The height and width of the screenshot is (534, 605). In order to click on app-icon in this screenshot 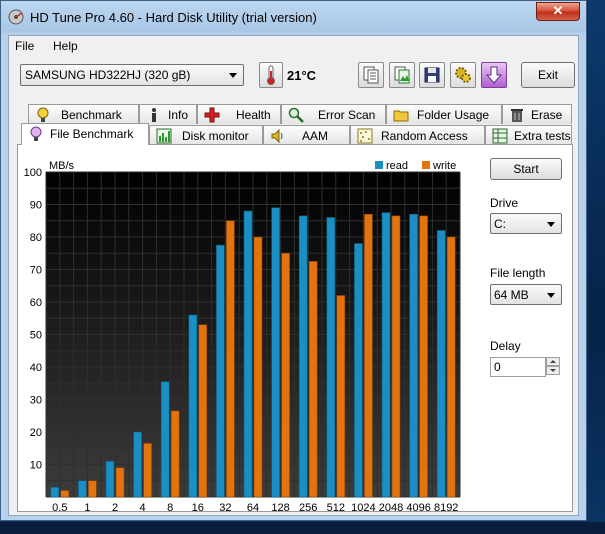, I will do `click(16, 17)`.